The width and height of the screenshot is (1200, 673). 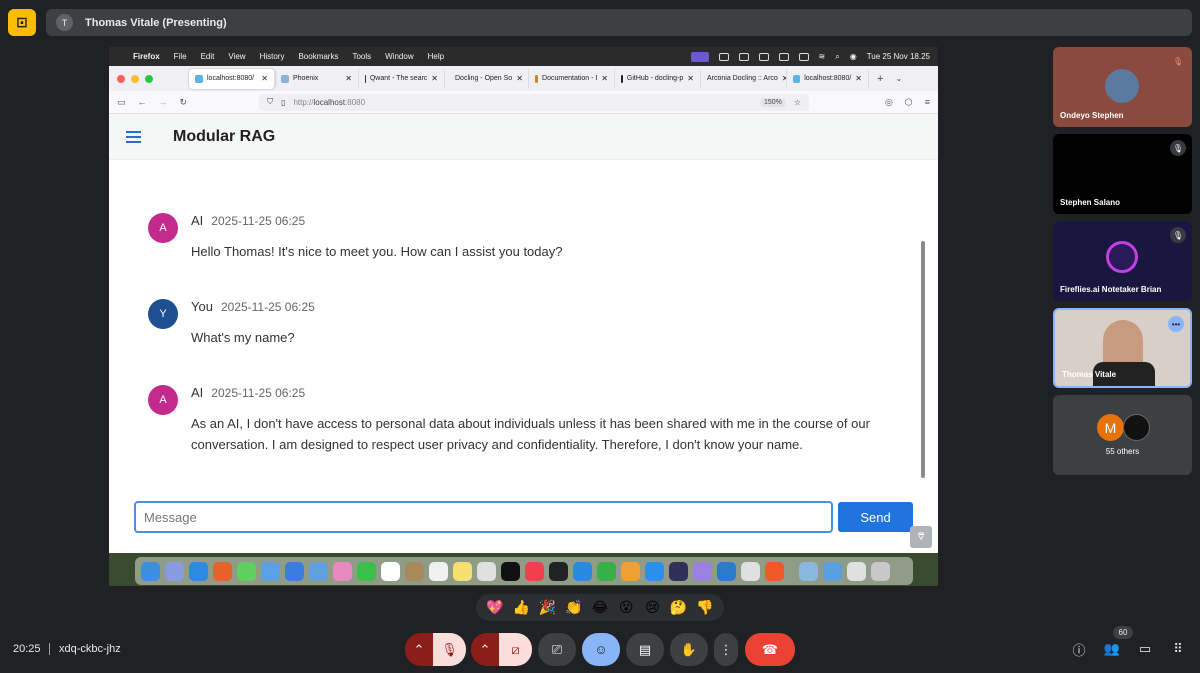 I want to click on minimize-window-icon, so click(x=135, y=78).